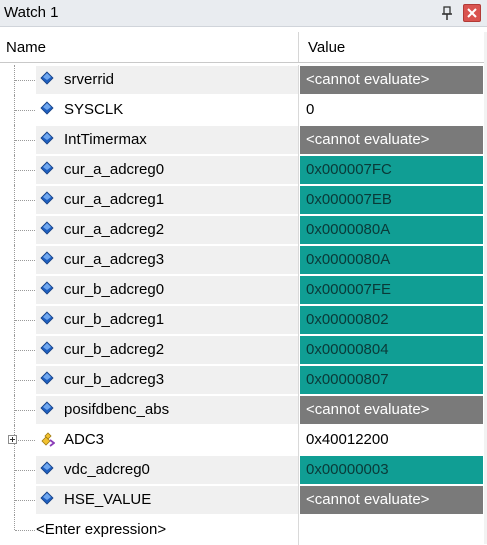 The image size is (487, 545). I want to click on name-cell: cur_b_adcreg0, so click(167, 290).